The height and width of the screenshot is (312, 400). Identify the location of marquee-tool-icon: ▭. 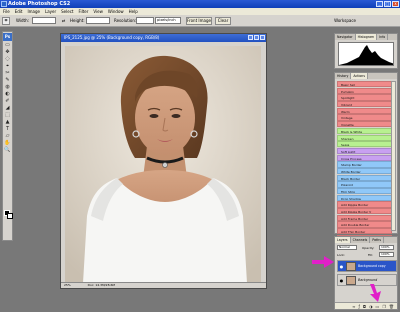
(7, 45).